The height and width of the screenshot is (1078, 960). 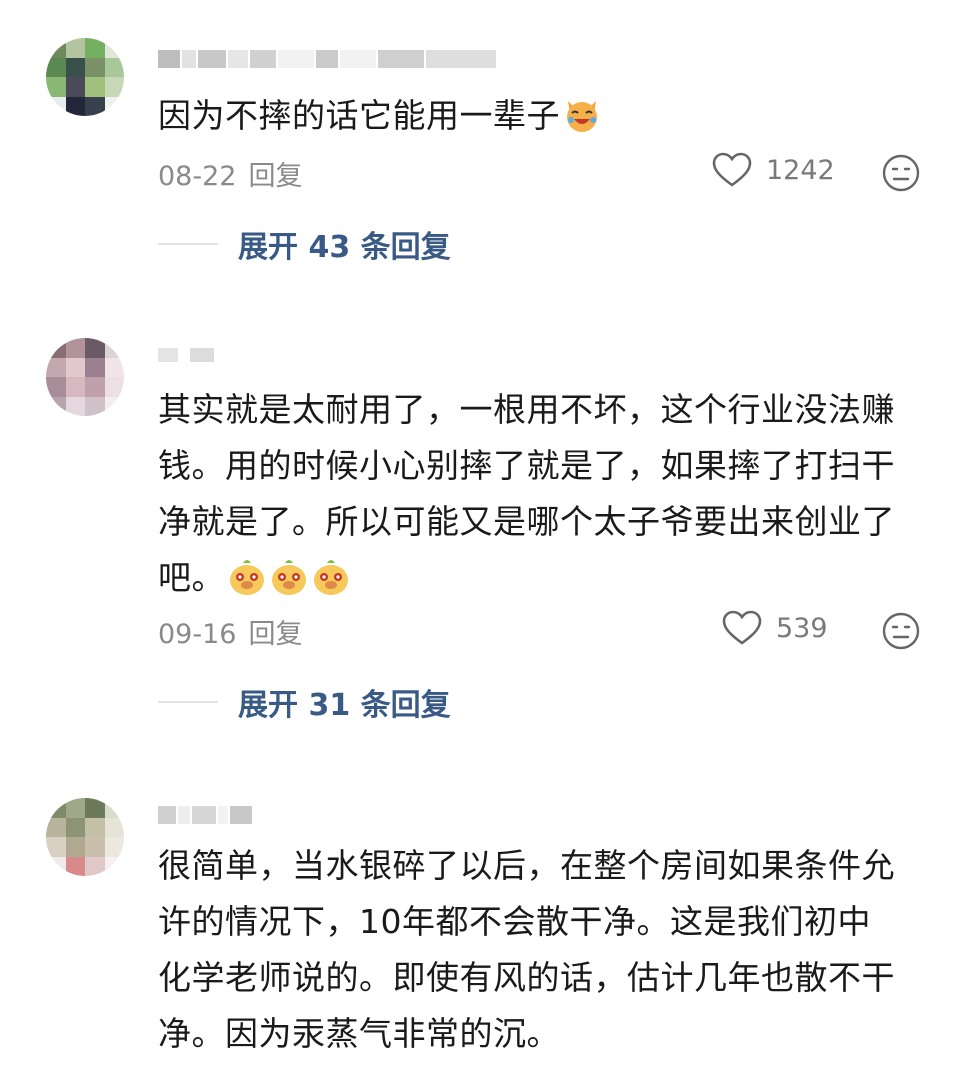 I want to click on like-count: 1242, so click(x=800, y=170).